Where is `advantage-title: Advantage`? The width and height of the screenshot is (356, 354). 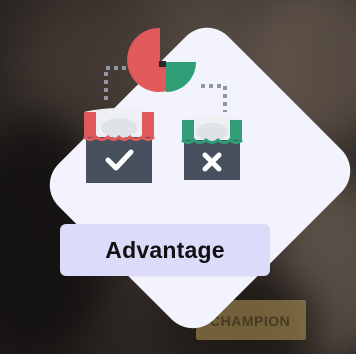 advantage-title: Advantage is located at coordinates (165, 249).